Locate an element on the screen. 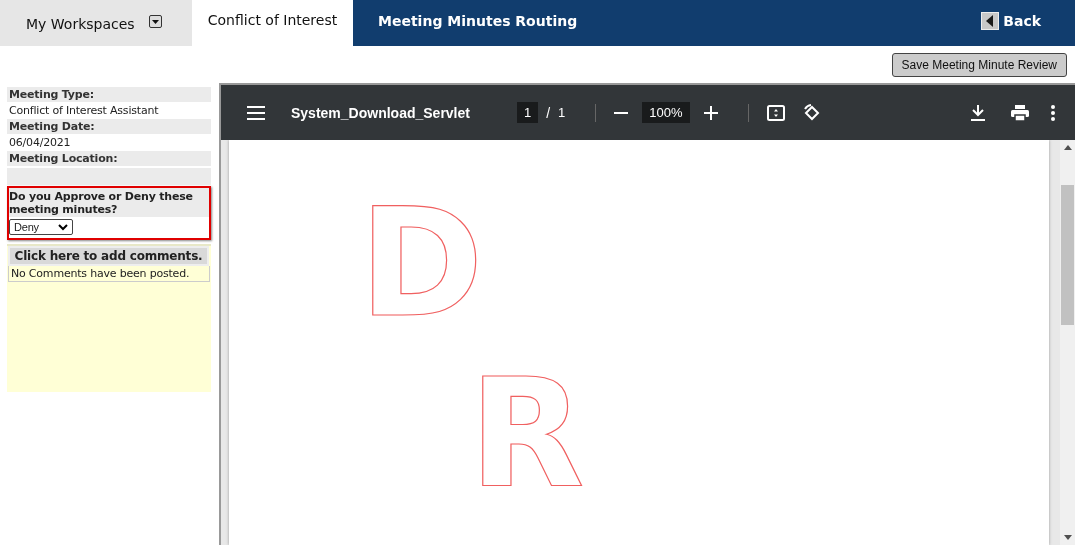  field-value: 06/04/2021 is located at coordinates (40, 143).